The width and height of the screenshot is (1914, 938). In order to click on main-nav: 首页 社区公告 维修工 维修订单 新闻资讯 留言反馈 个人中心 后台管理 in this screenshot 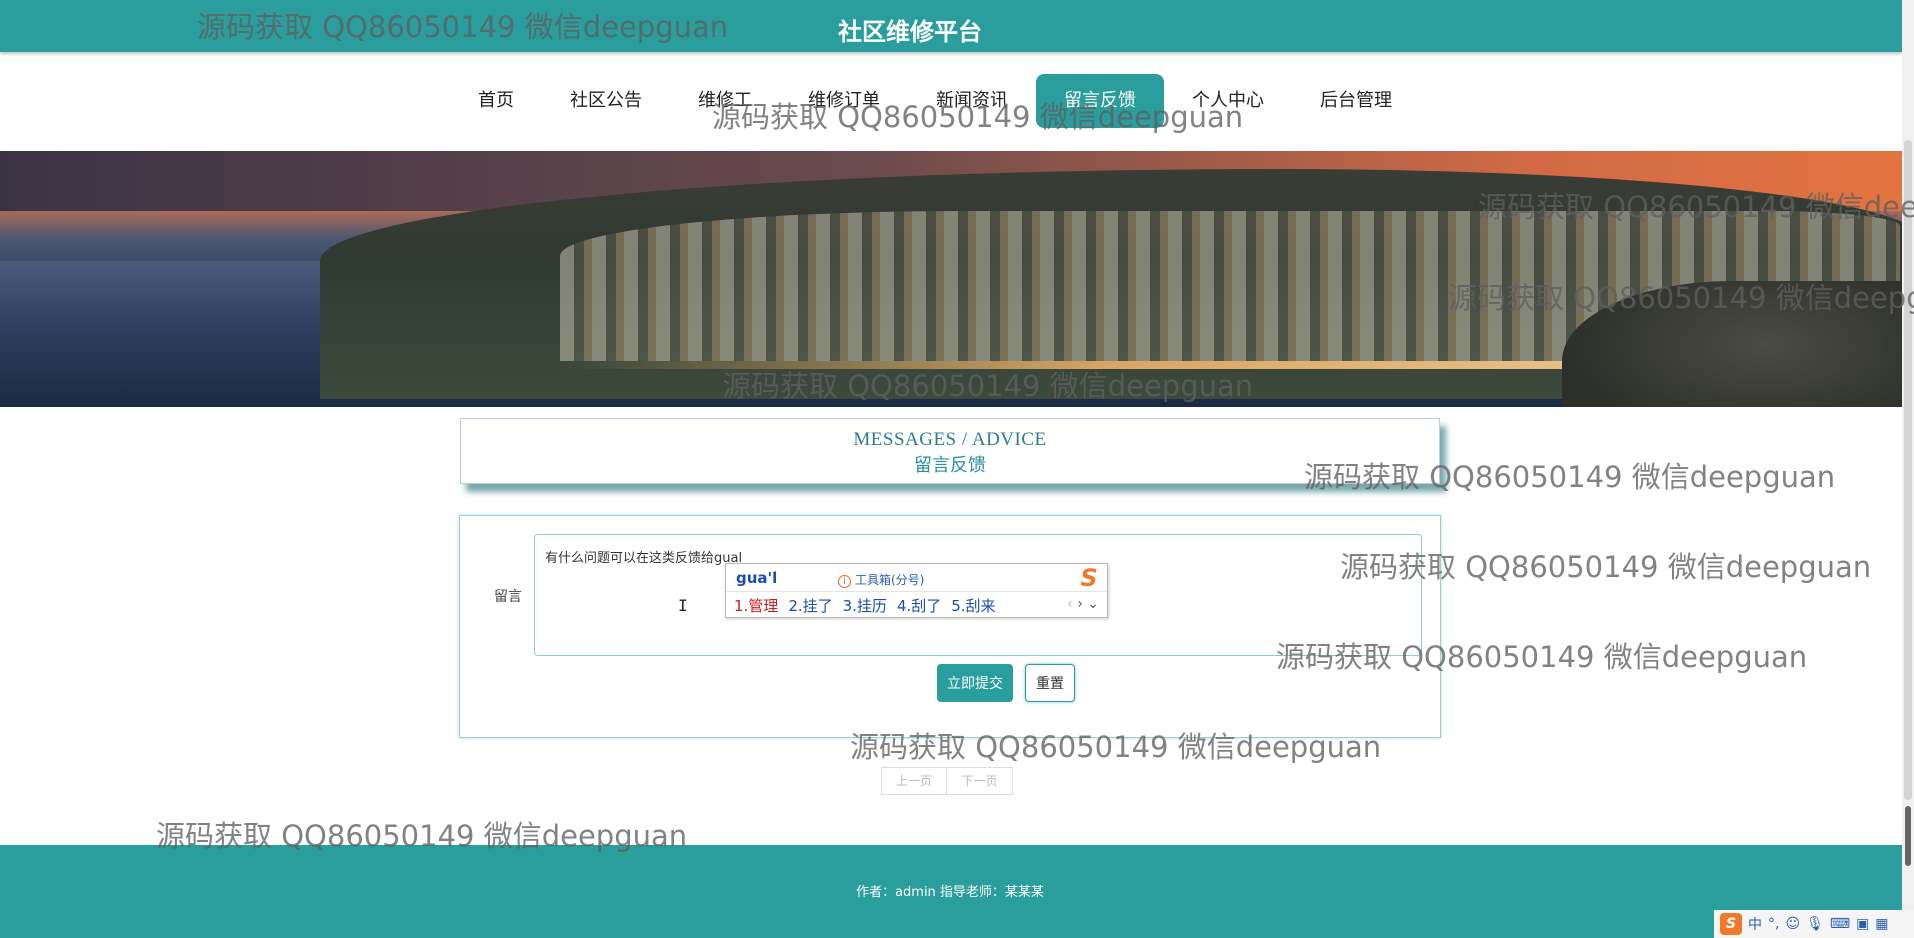, I will do `click(935, 101)`.